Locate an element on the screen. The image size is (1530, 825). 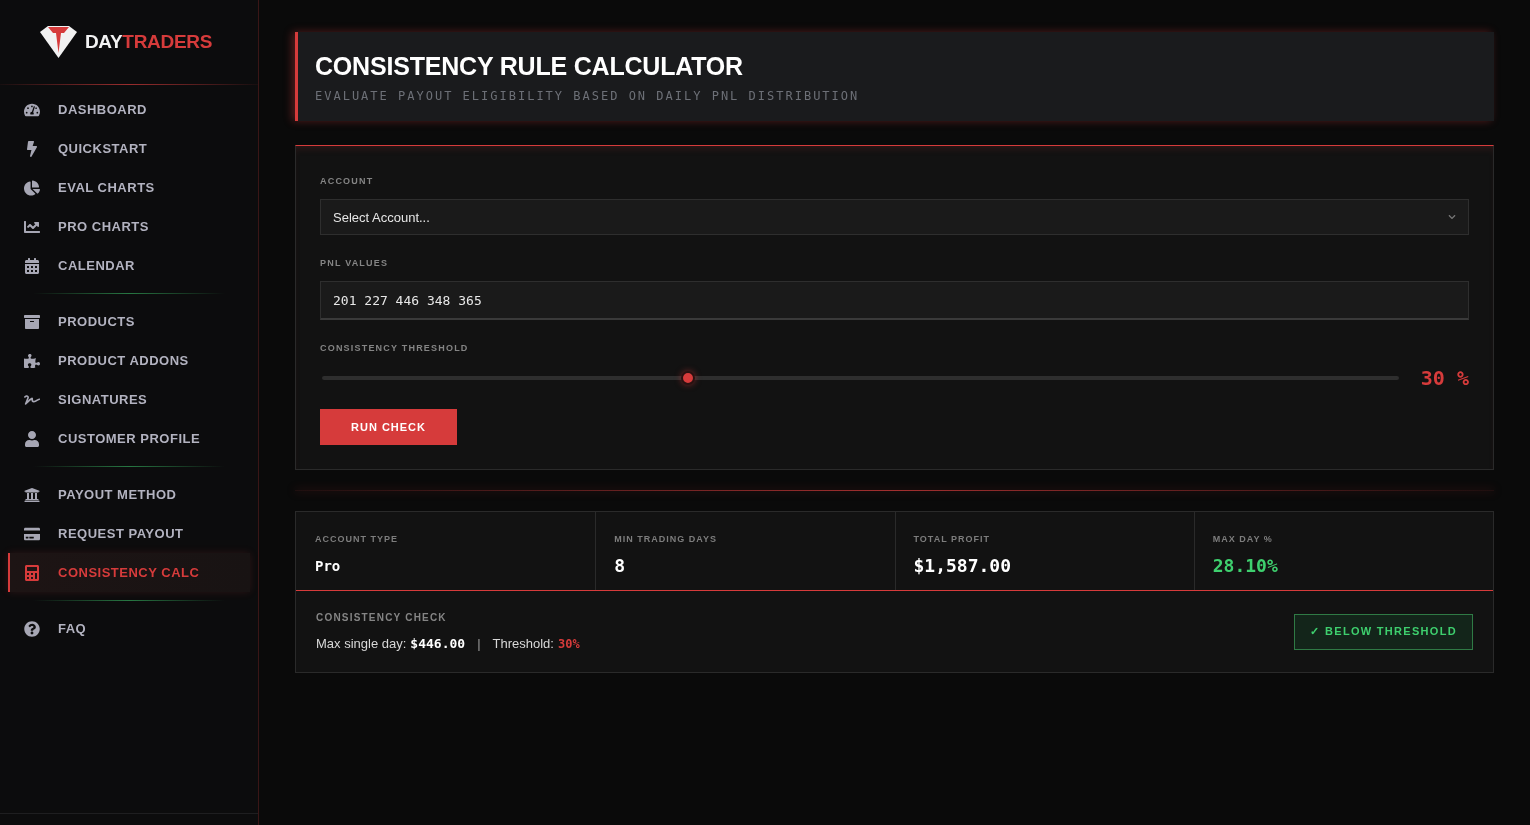
field-label: CONSISTENCY THRESHOLD is located at coordinates (394, 348).